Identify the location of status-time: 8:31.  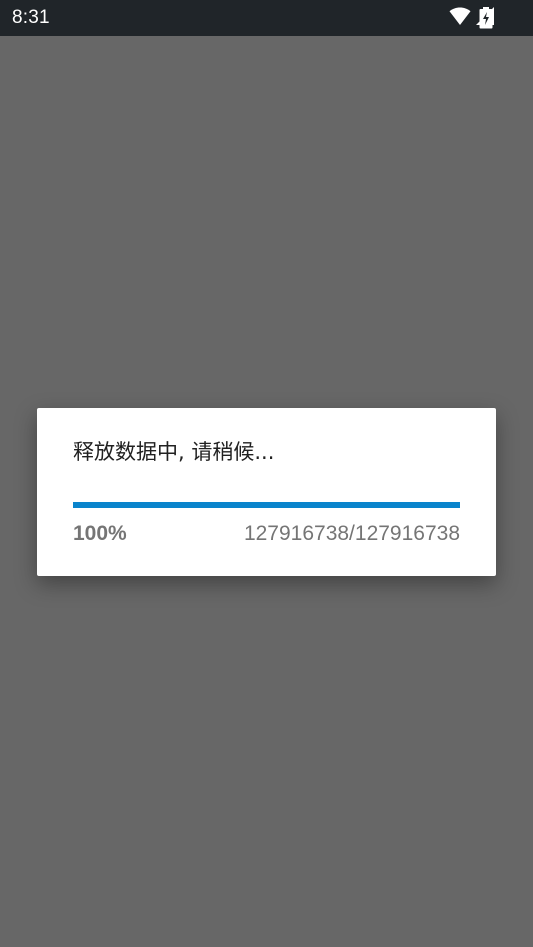
(31, 17).